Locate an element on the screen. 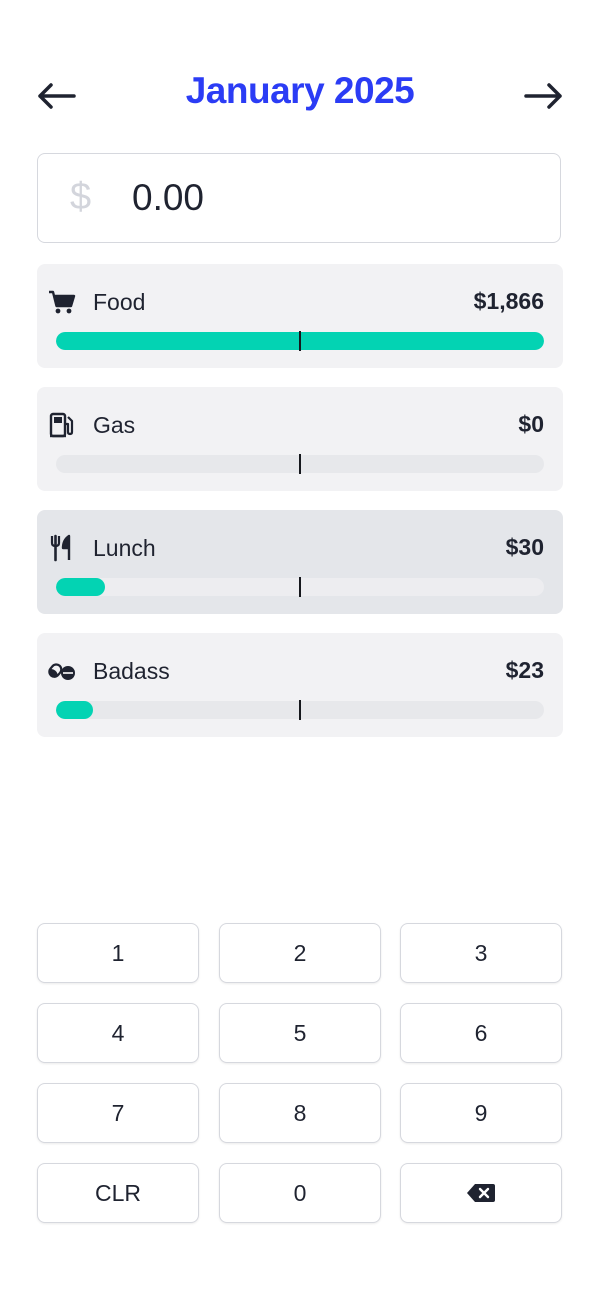  category-amount: $23 is located at coordinates (524, 670).